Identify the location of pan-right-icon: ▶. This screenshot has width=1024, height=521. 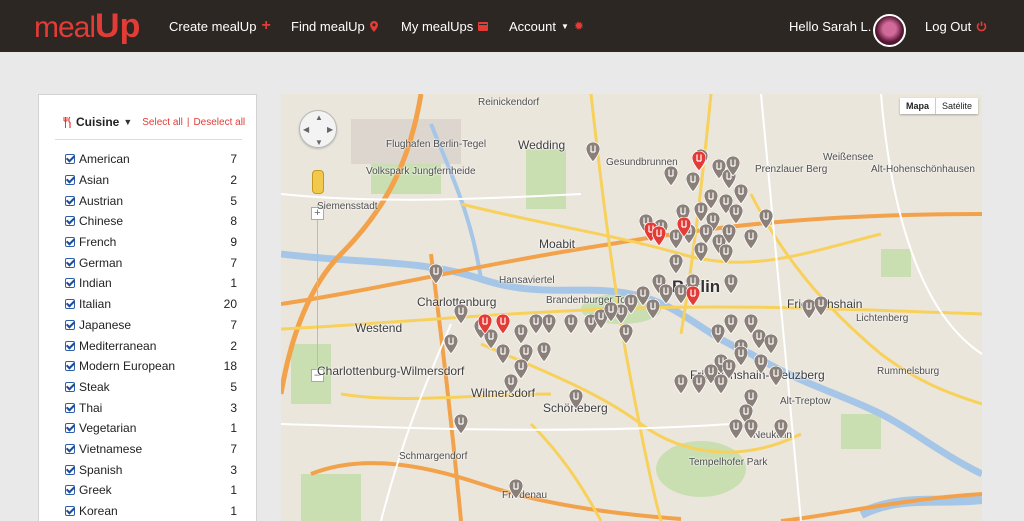
(330, 129).